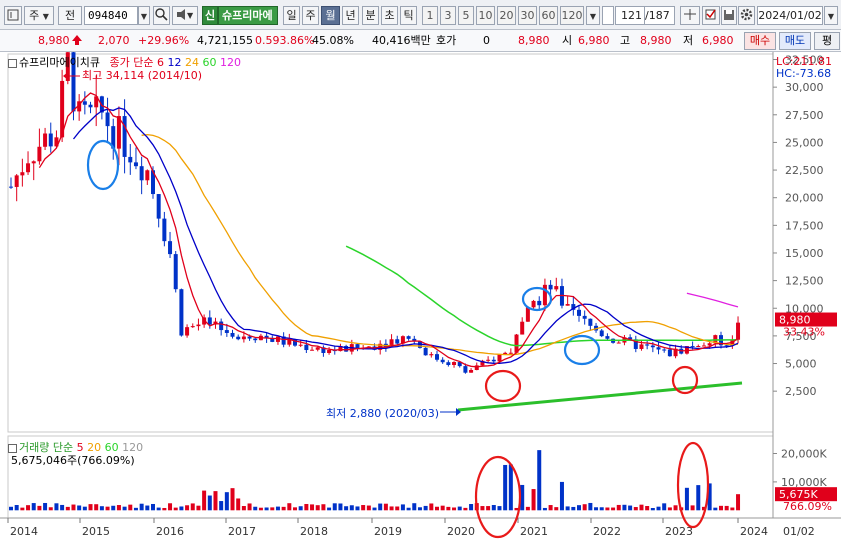  What do you see at coordinates (548, 15) in the screenshot?
I see `interval-60: 60` at bounding box center [548, 15].